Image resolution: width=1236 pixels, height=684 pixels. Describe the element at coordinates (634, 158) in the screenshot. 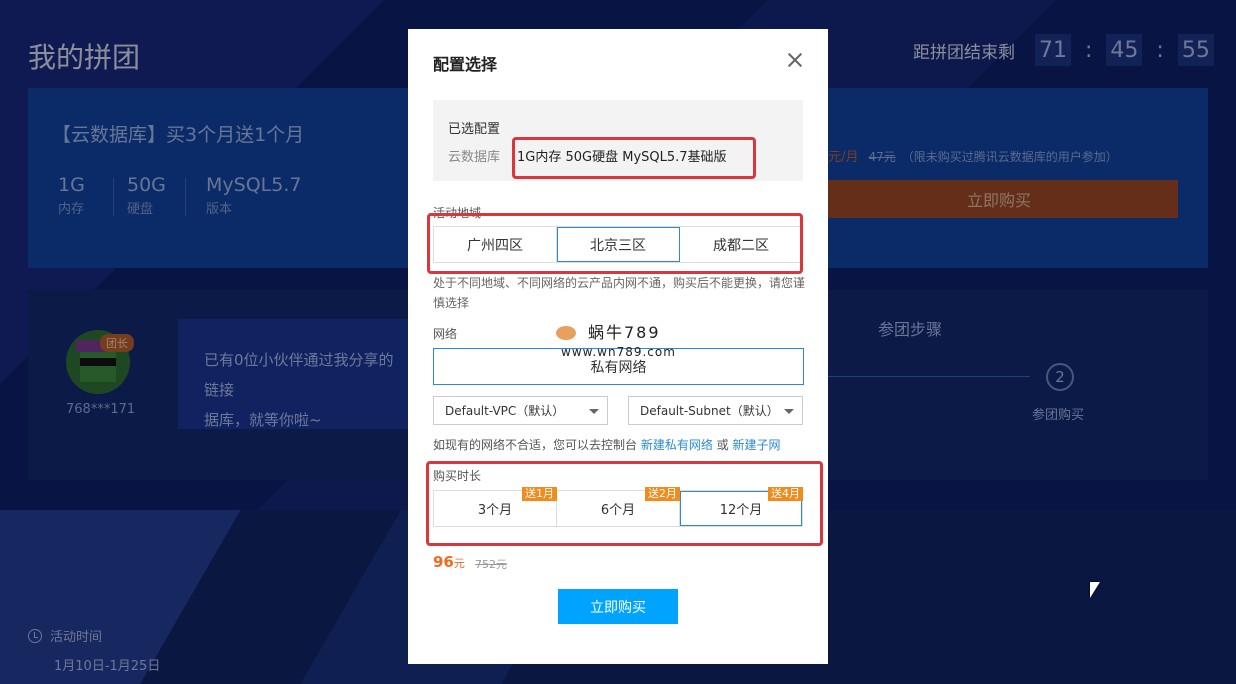

I see `highlight-box-config` at that location.